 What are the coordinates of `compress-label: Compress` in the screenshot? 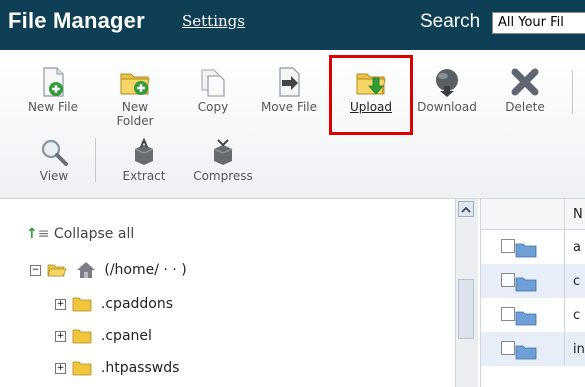 It's located at (223, 176).